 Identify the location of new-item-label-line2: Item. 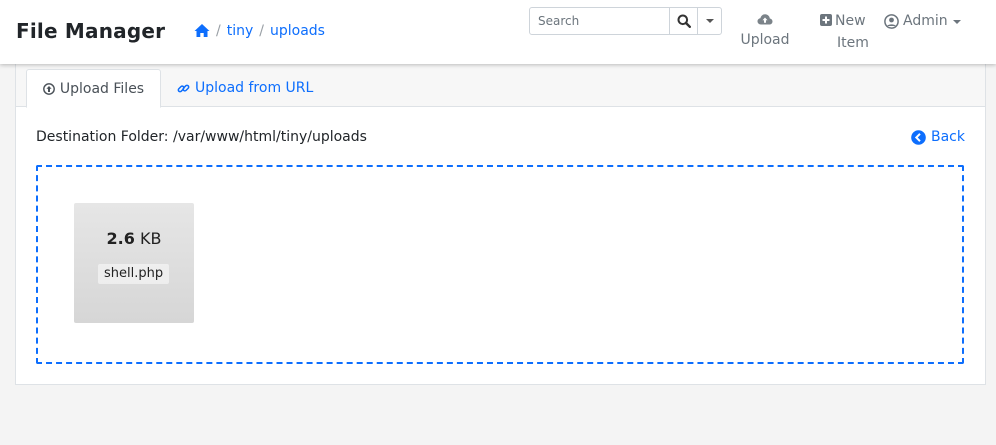
(853, 43).